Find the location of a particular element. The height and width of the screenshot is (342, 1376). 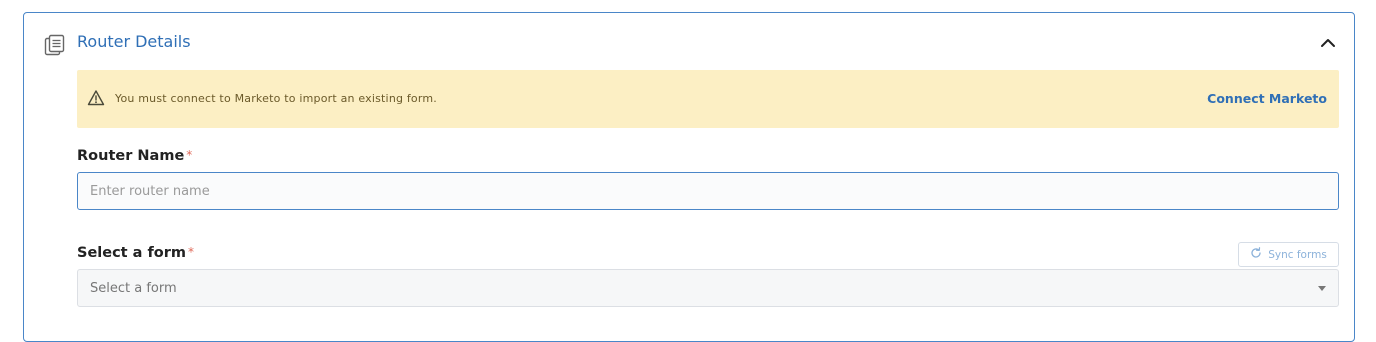

router-name-label: Router Name * is located at coordinates (134, 156).